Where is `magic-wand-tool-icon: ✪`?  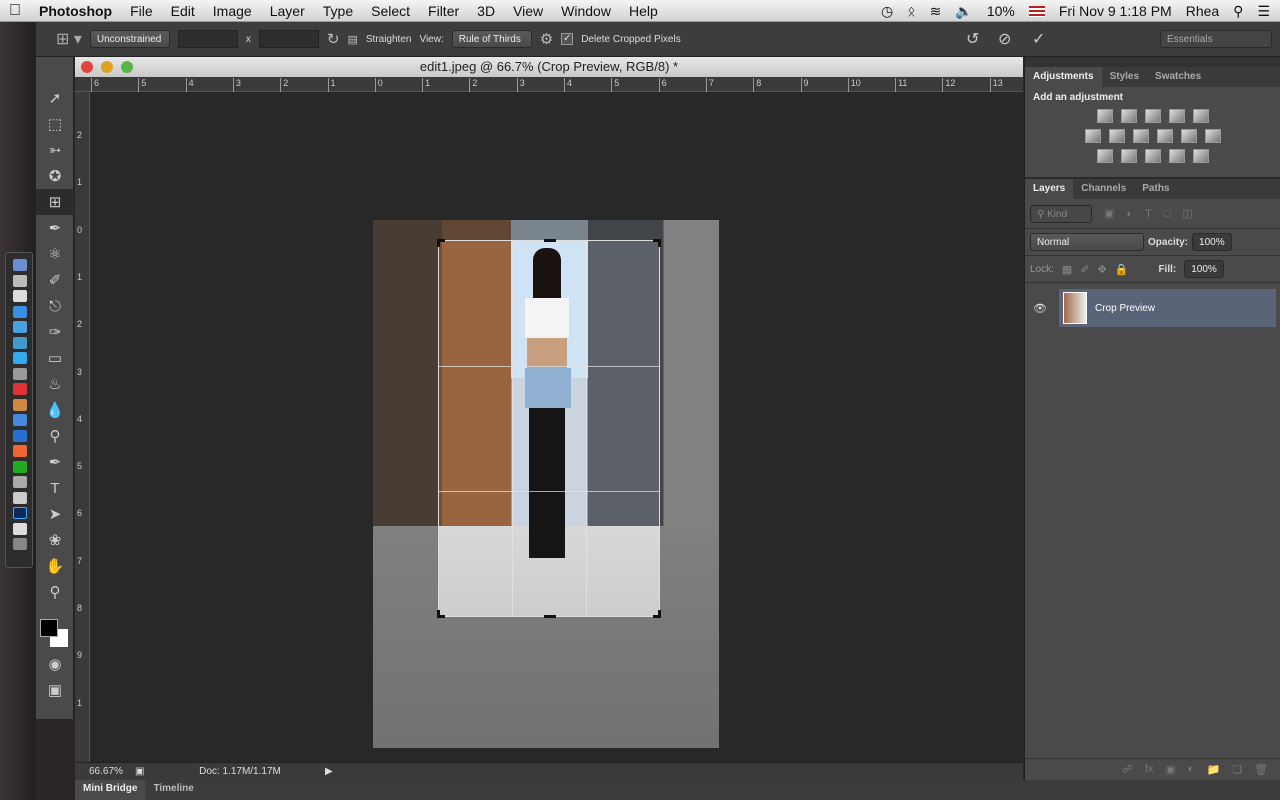
magic-wand-tool-icon: ✪ is located at coordinates (55, 176).